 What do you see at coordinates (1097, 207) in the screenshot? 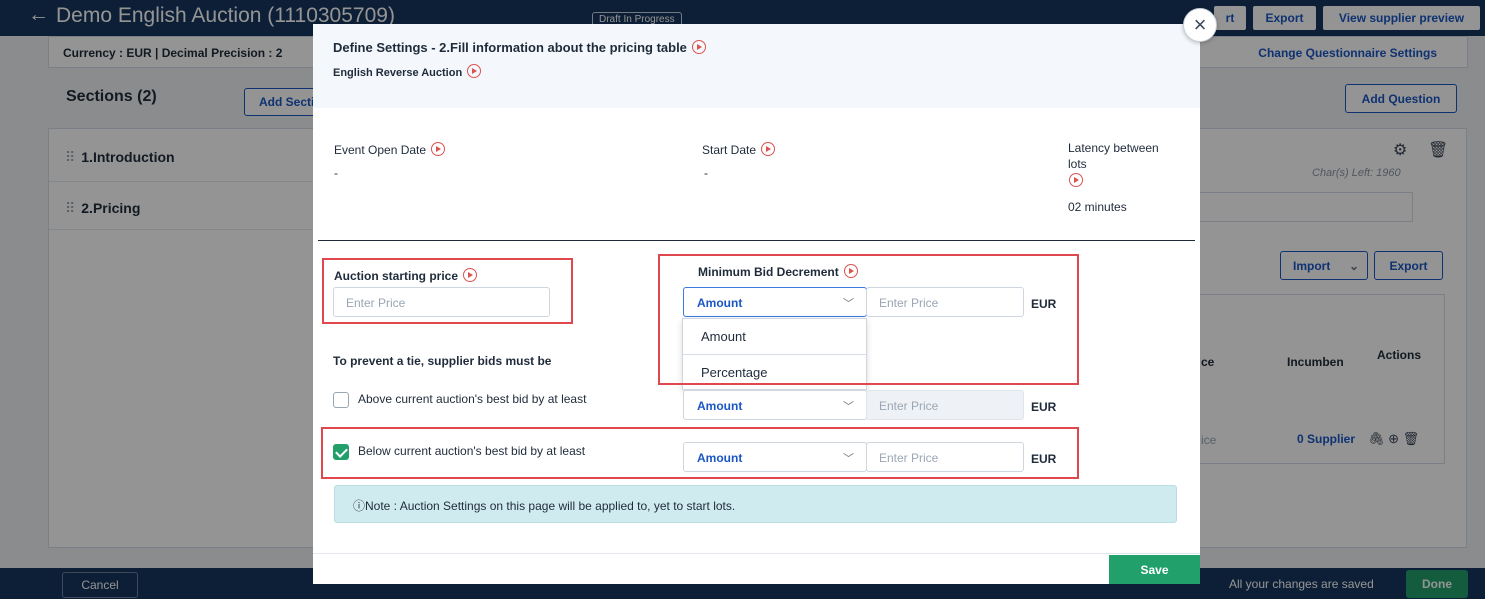
I see `latency-value: 02 minutes` at bounding box center [1097, 207].